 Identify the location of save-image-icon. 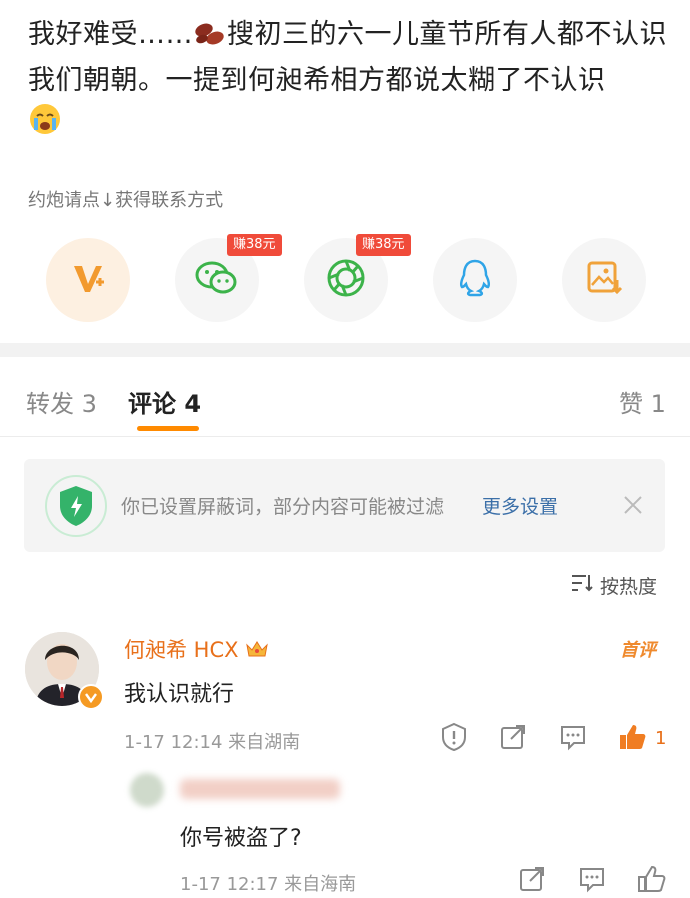
(604, 280).